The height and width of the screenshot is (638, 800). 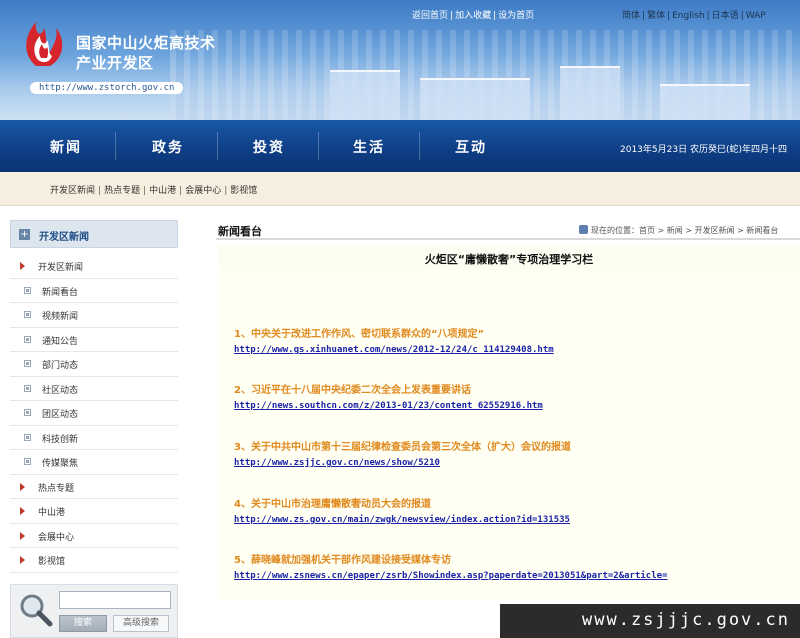 What do you see at coordinates (269, 147) in the screenshot?
I see `nav-investment: 投资` at bounding box center [269, 147].